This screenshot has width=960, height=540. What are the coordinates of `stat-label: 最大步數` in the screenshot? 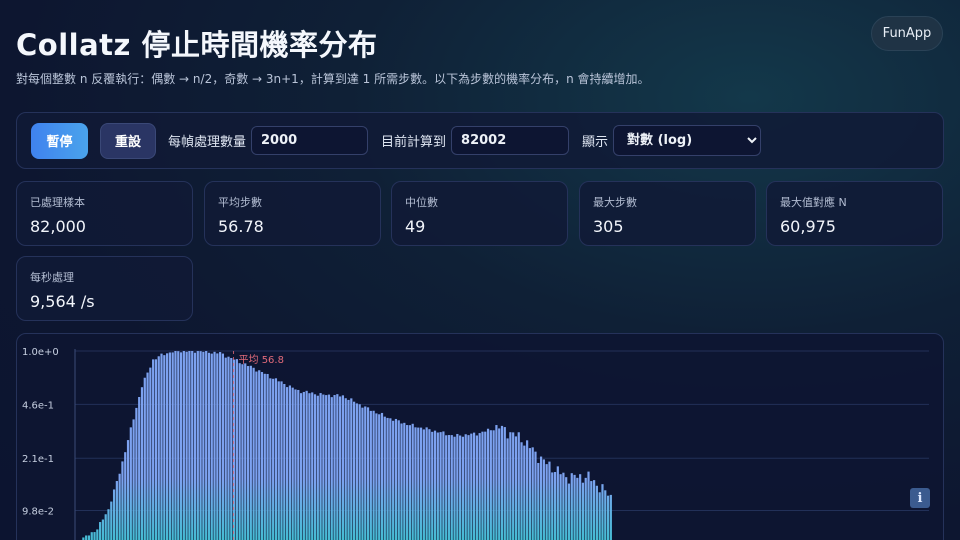 It's located at (615, 202).